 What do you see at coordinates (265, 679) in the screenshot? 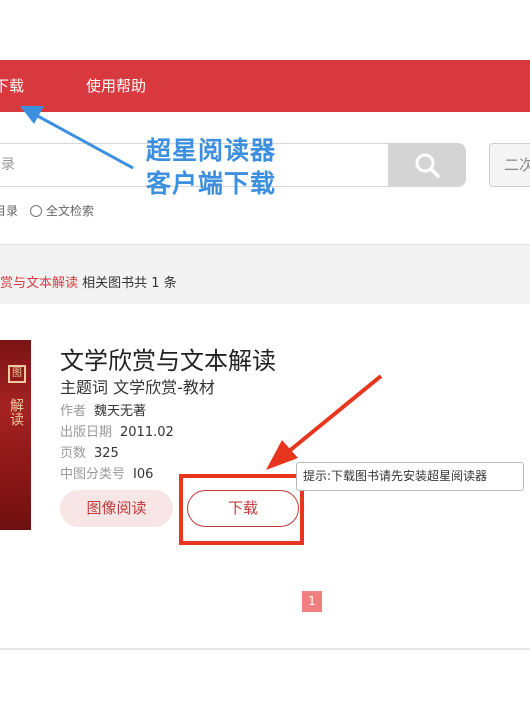
I see `bottom-band` at bounding box center [265, 679].